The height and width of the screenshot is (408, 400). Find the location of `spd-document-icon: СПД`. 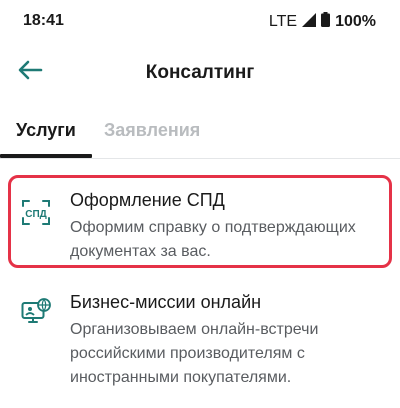

spd-document-icon: СПД is located at coordinates (36, 213).